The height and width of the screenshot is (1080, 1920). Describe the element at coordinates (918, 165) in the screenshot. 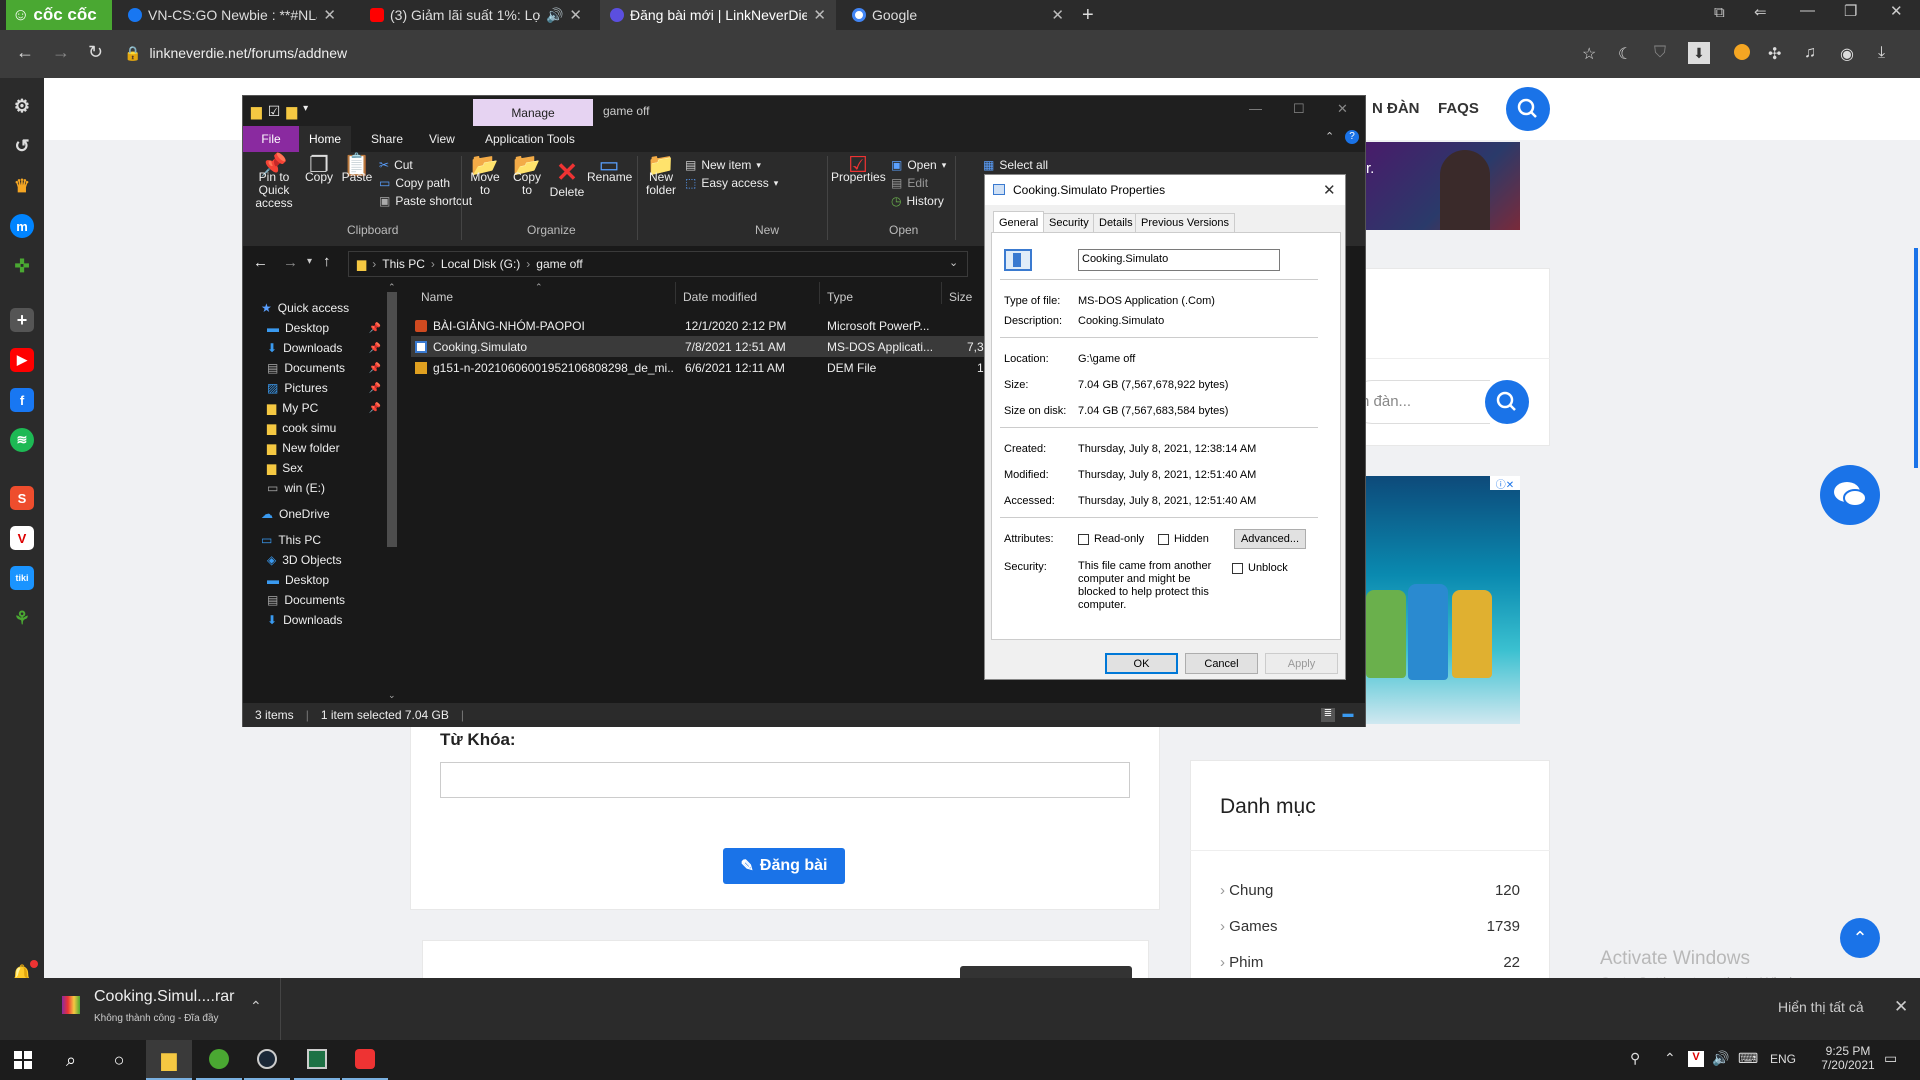

I see `open-button: ▣ Open ▾` at that location.